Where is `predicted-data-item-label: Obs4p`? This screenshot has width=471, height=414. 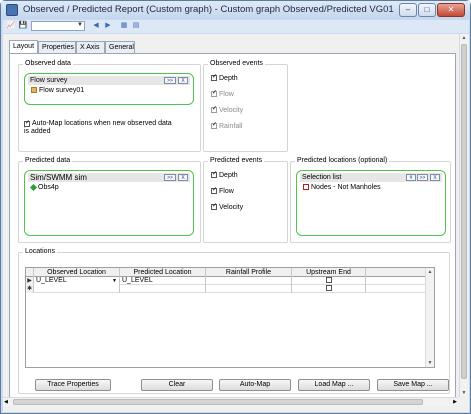
predicted-data-item-label: Obs4p is located at coordinates (48, 187).